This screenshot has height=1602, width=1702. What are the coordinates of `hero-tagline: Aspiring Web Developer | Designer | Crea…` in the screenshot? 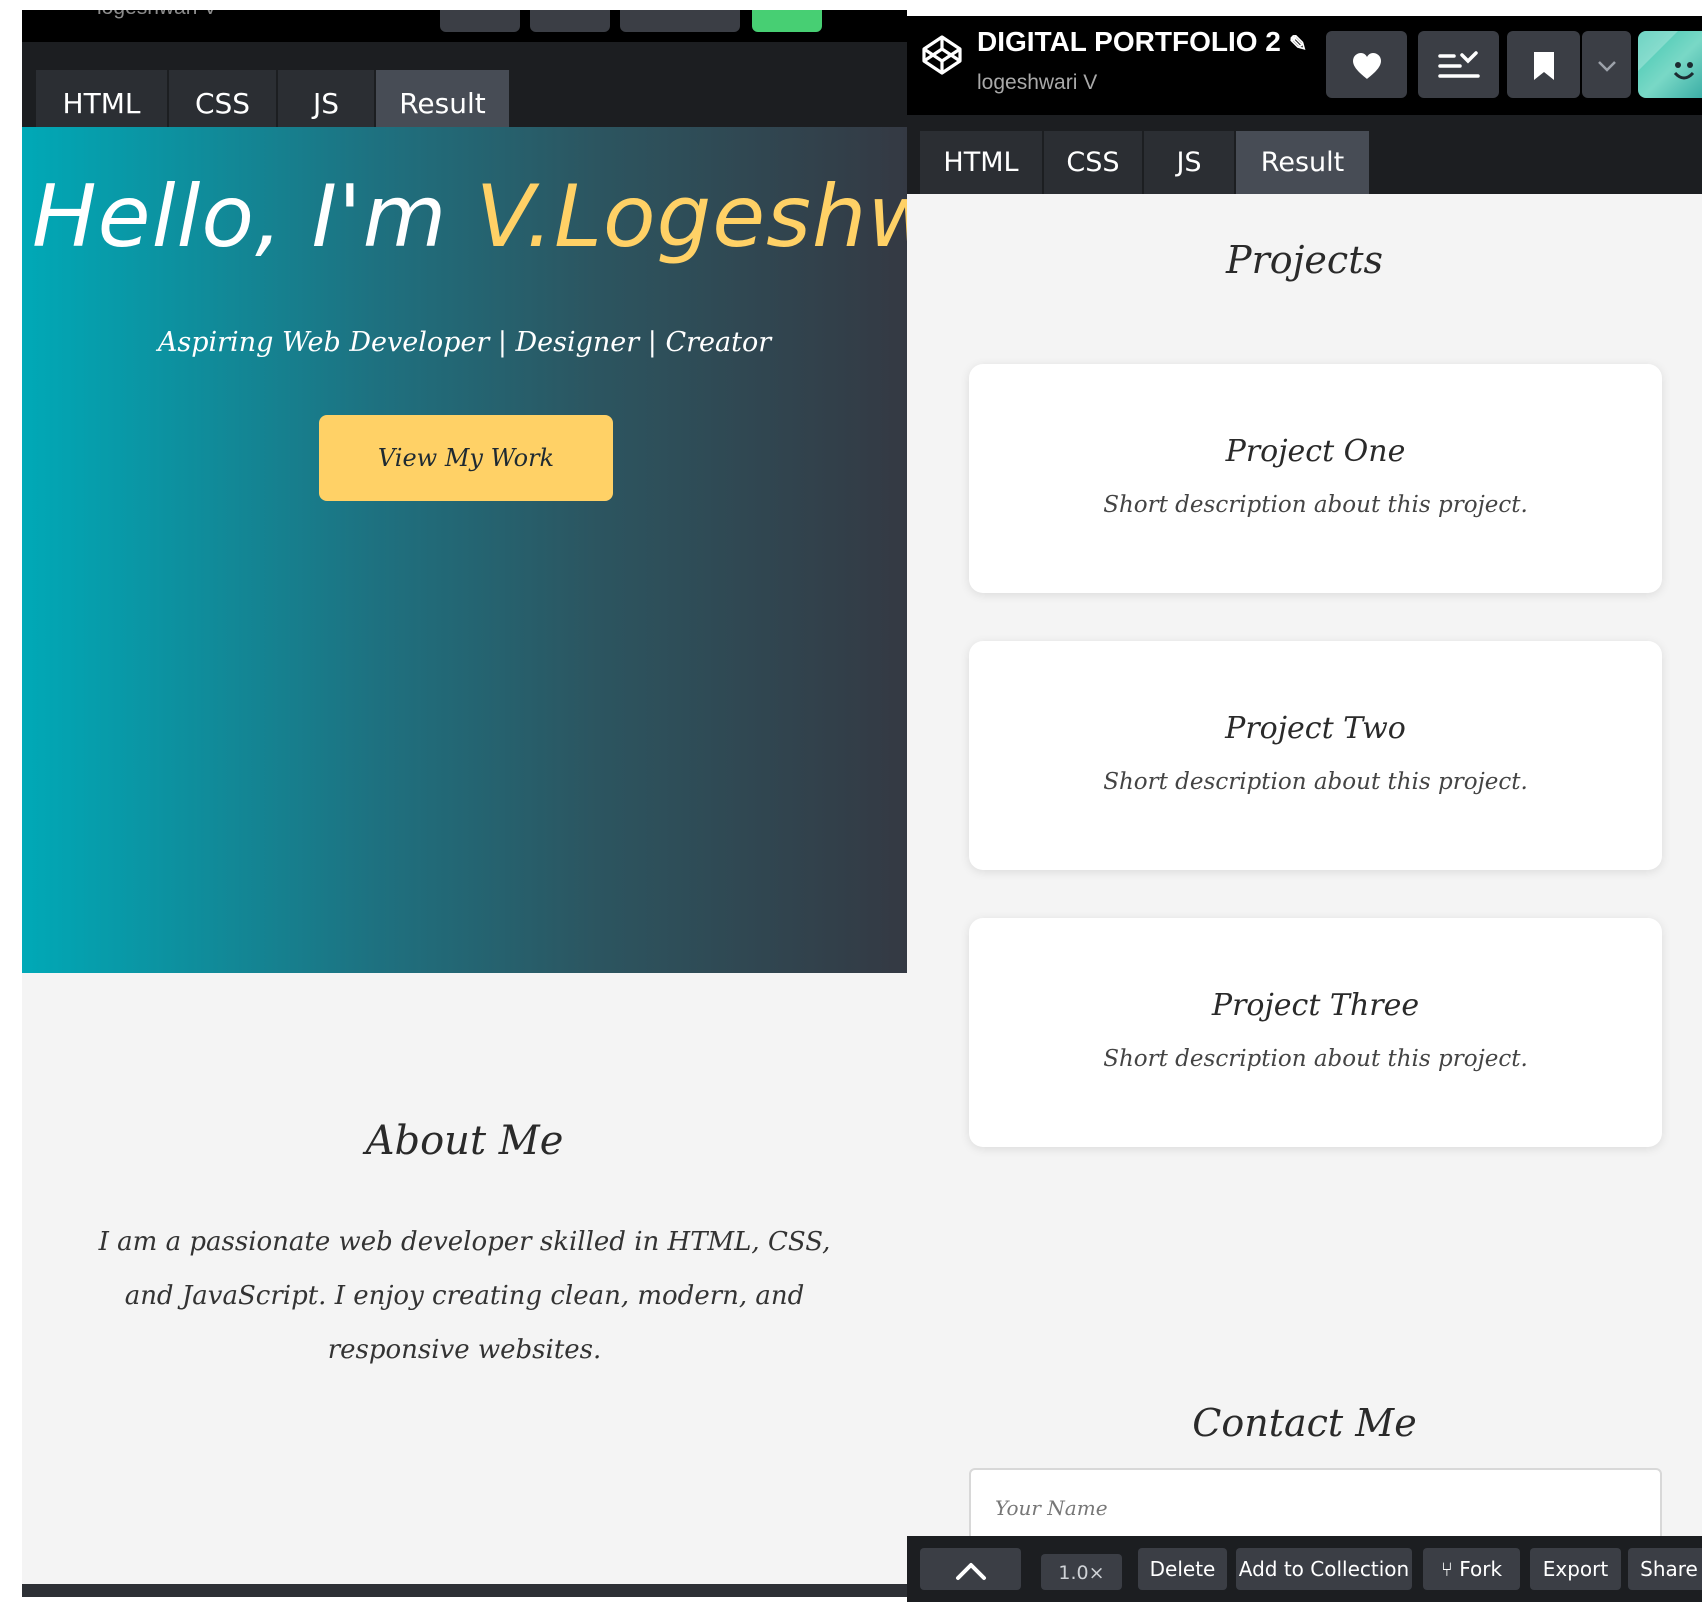 It's located at (464, 342).